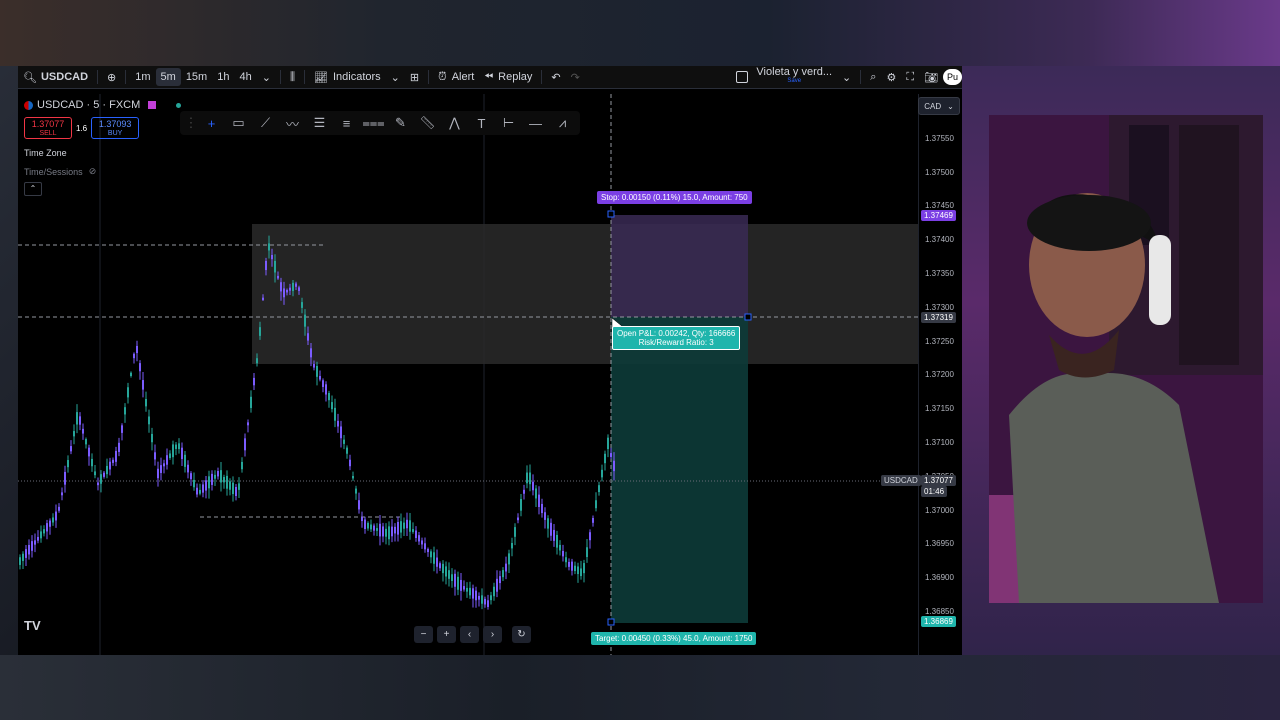 The image size is (1280, 720). Describe the element at coordinates (423, 634) in the screenshot. I see `zoom-out-button: −` at that location.